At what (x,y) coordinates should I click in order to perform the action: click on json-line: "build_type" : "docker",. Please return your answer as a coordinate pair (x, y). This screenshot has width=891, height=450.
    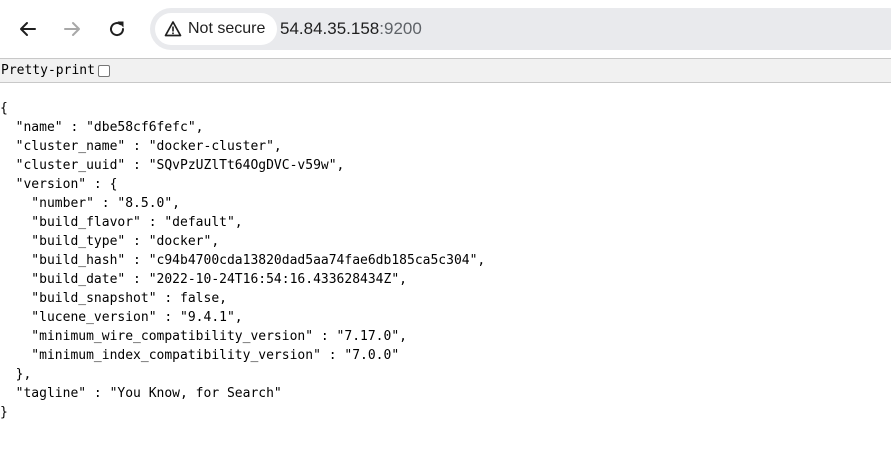
    Looking at the image, I should click on (110, 241).